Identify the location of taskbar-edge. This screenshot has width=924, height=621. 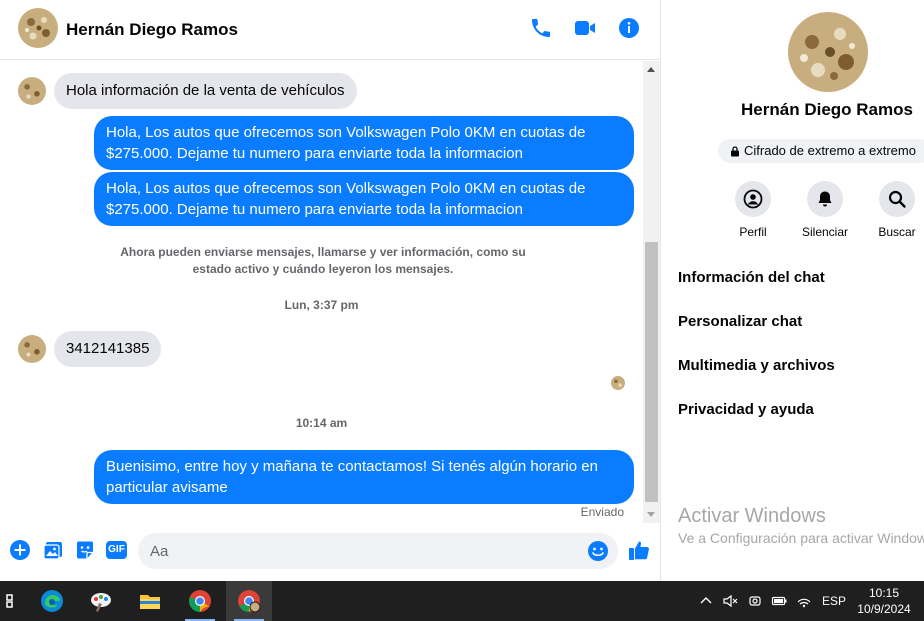
(52, 601).